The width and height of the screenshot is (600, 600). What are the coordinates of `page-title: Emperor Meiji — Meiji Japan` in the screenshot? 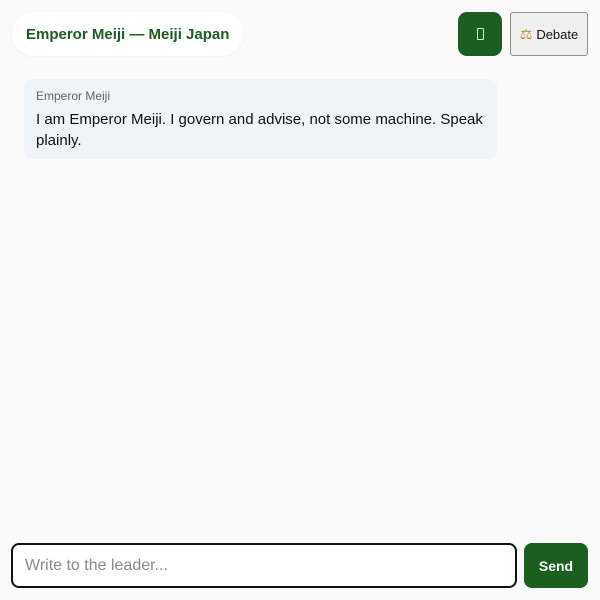 It's located at (128, 34).